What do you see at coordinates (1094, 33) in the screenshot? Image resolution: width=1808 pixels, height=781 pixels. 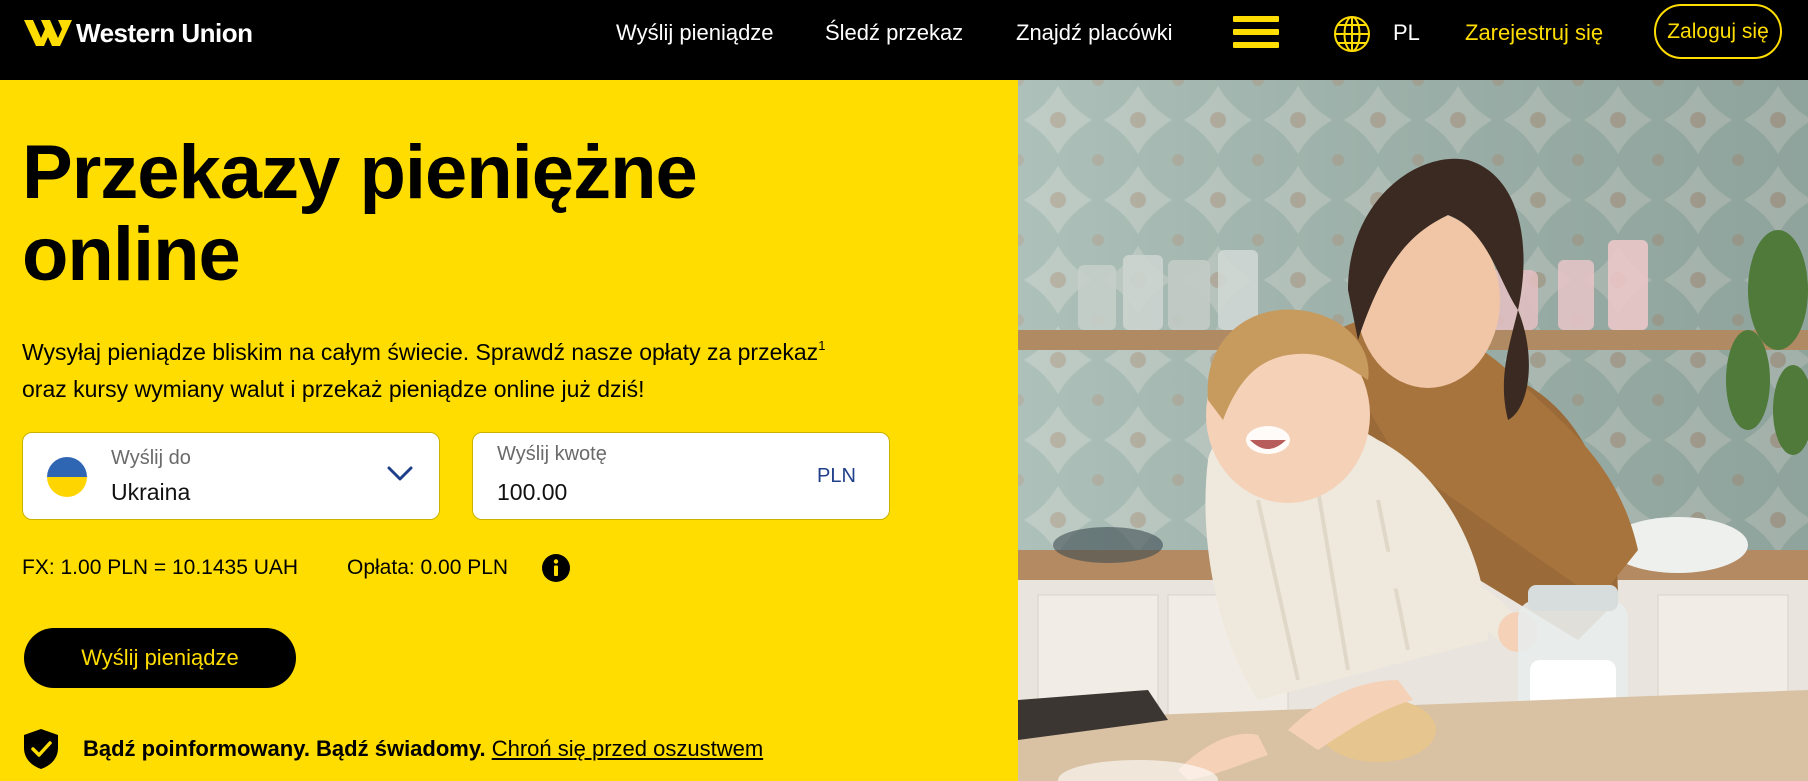 I see `nav-find-locations: Znajdź placówki` at bounding box center [1094, 33].